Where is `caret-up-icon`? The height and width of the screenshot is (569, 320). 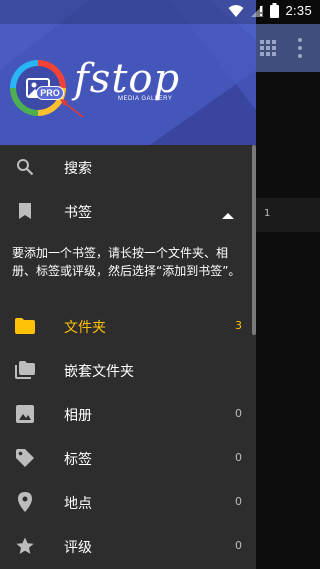 caret-up-icon is located at coordinates (228, 214).